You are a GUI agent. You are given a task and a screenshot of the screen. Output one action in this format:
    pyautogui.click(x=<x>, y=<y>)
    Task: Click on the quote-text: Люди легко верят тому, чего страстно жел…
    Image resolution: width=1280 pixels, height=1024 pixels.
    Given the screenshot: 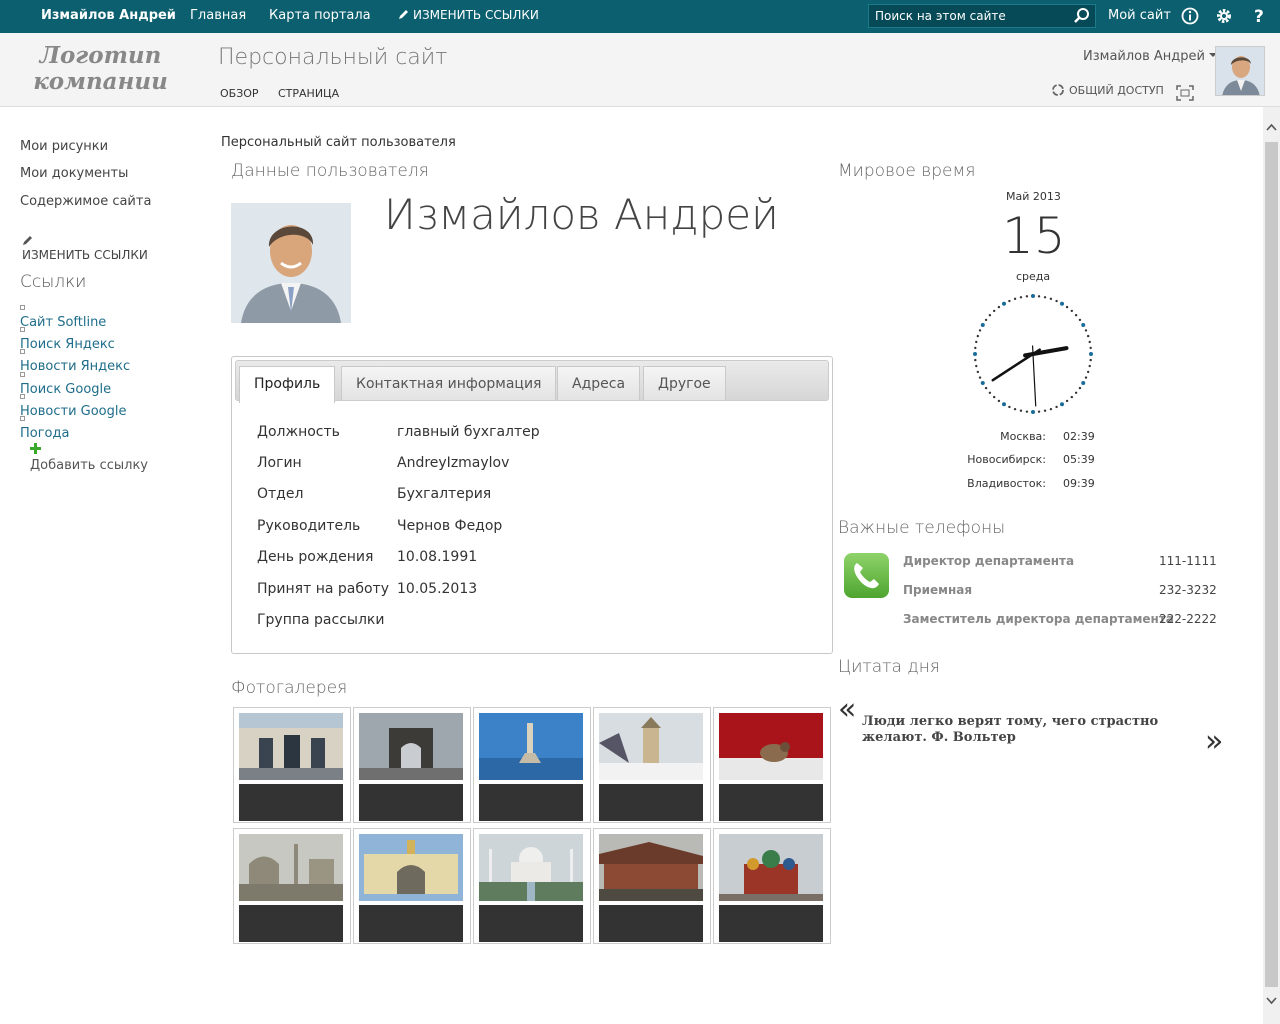 What is the action you would take?
    pyautogui.click(x=1010, y=729)
    